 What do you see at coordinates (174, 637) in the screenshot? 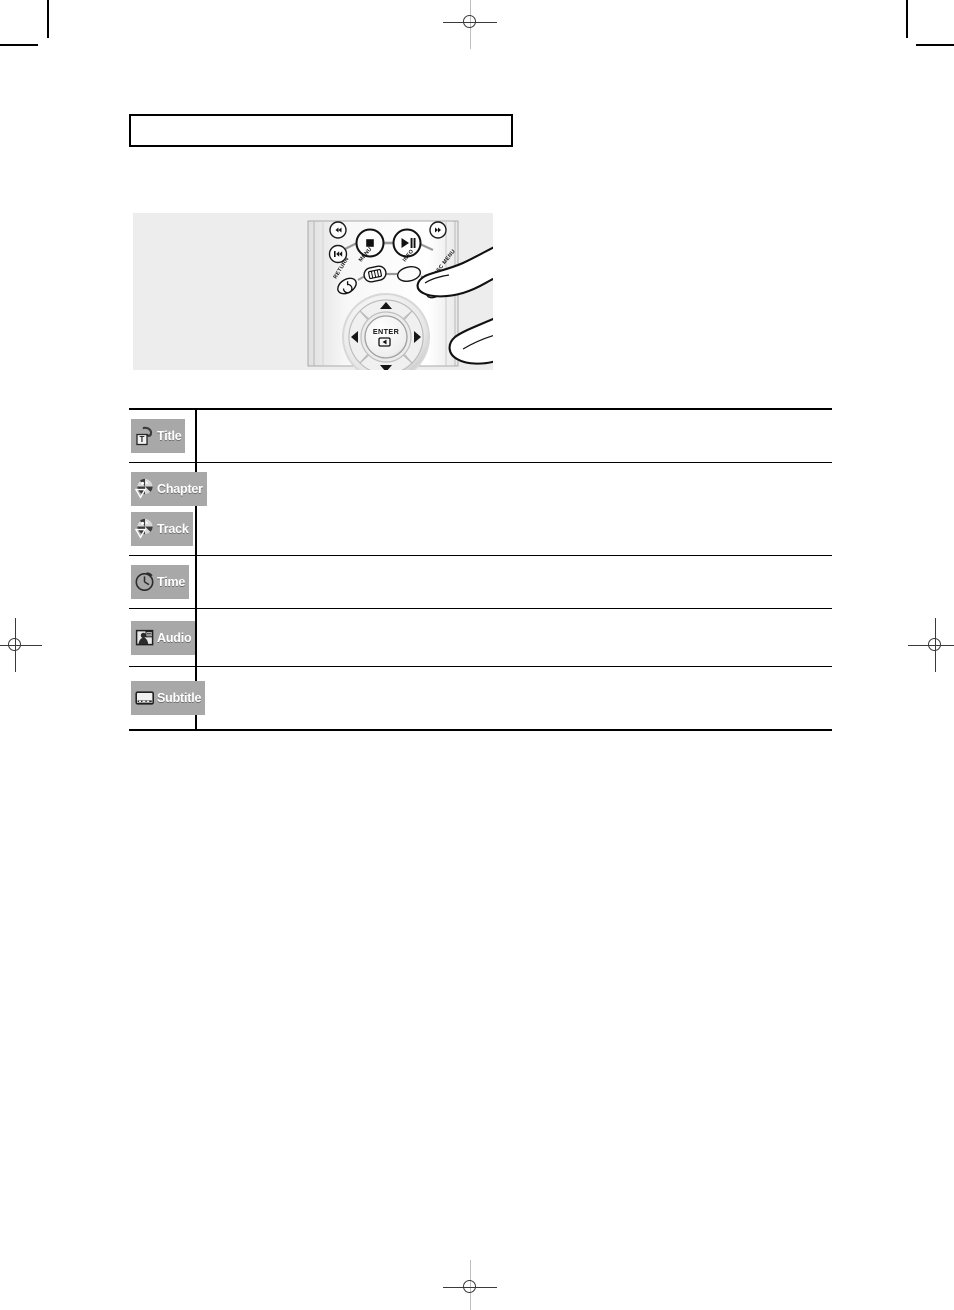
I see `audio-badge-label: Audio` at bounding box center [174, 637].